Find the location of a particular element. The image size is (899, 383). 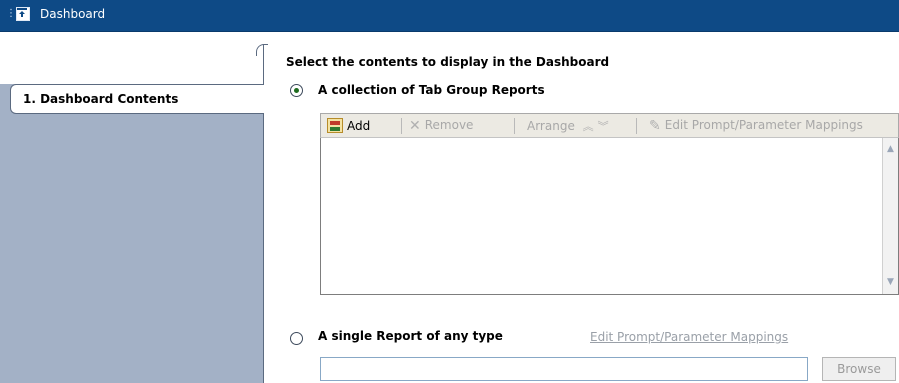

dashboard-app-icon is located at coordinates (23, 14).